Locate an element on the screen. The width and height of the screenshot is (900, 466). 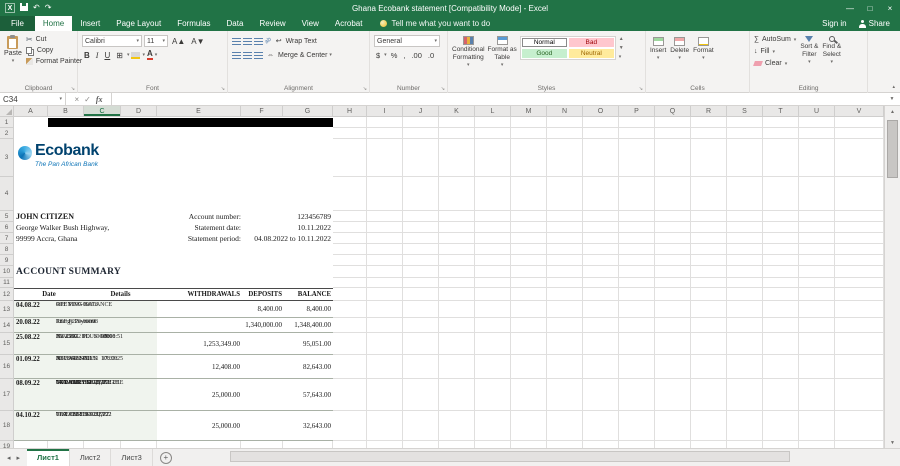
tab-review: Review is located at coordinates (272, 23).